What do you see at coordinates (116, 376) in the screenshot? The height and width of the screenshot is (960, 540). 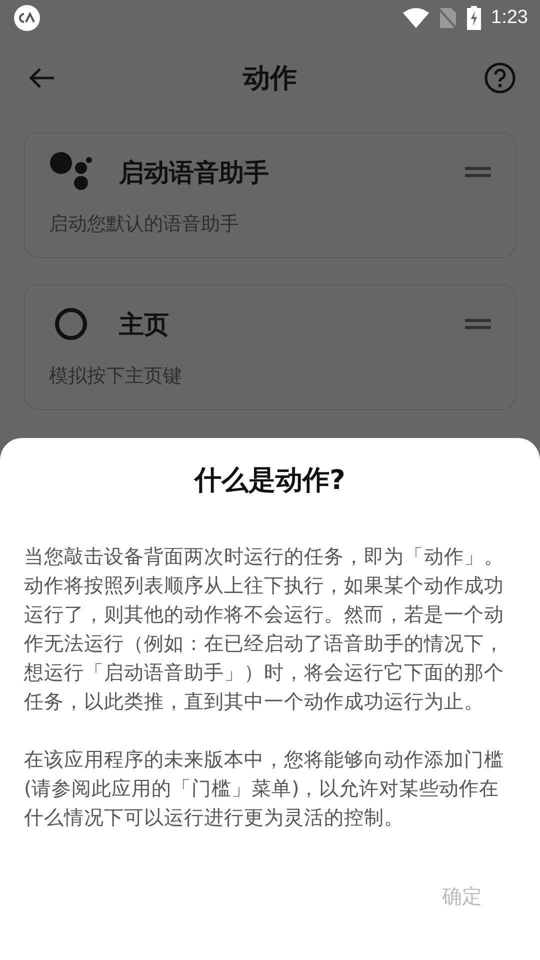 I see `action-description: 模拟按下主页键` at bounding box center [116, 376].